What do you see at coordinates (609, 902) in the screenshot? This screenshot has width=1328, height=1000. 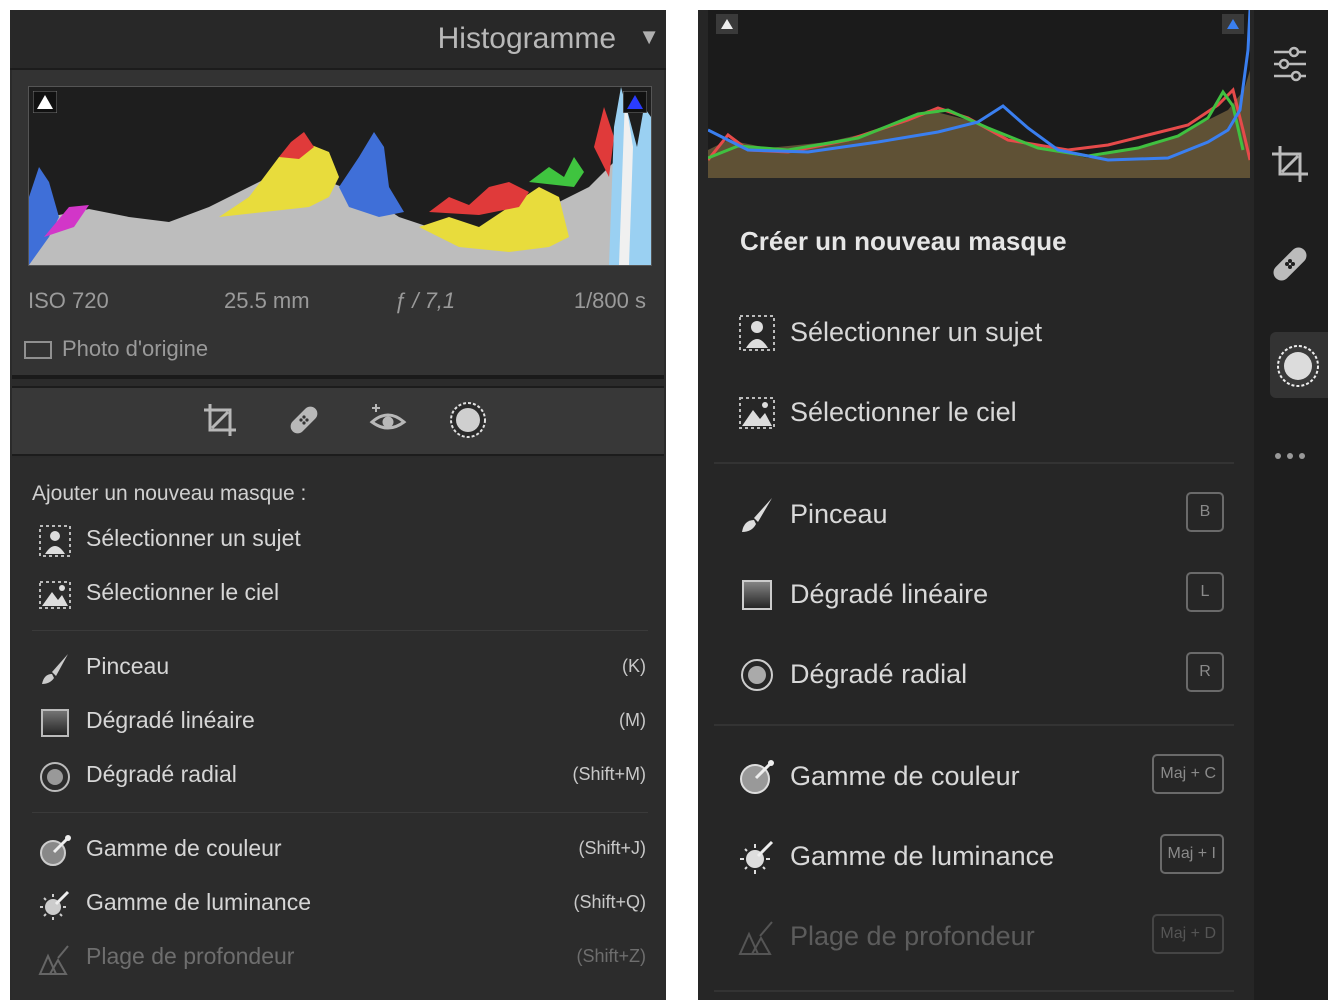 I see `luminance-range-shortcut: (Shift+Q)` at bounding box center [609, 902].